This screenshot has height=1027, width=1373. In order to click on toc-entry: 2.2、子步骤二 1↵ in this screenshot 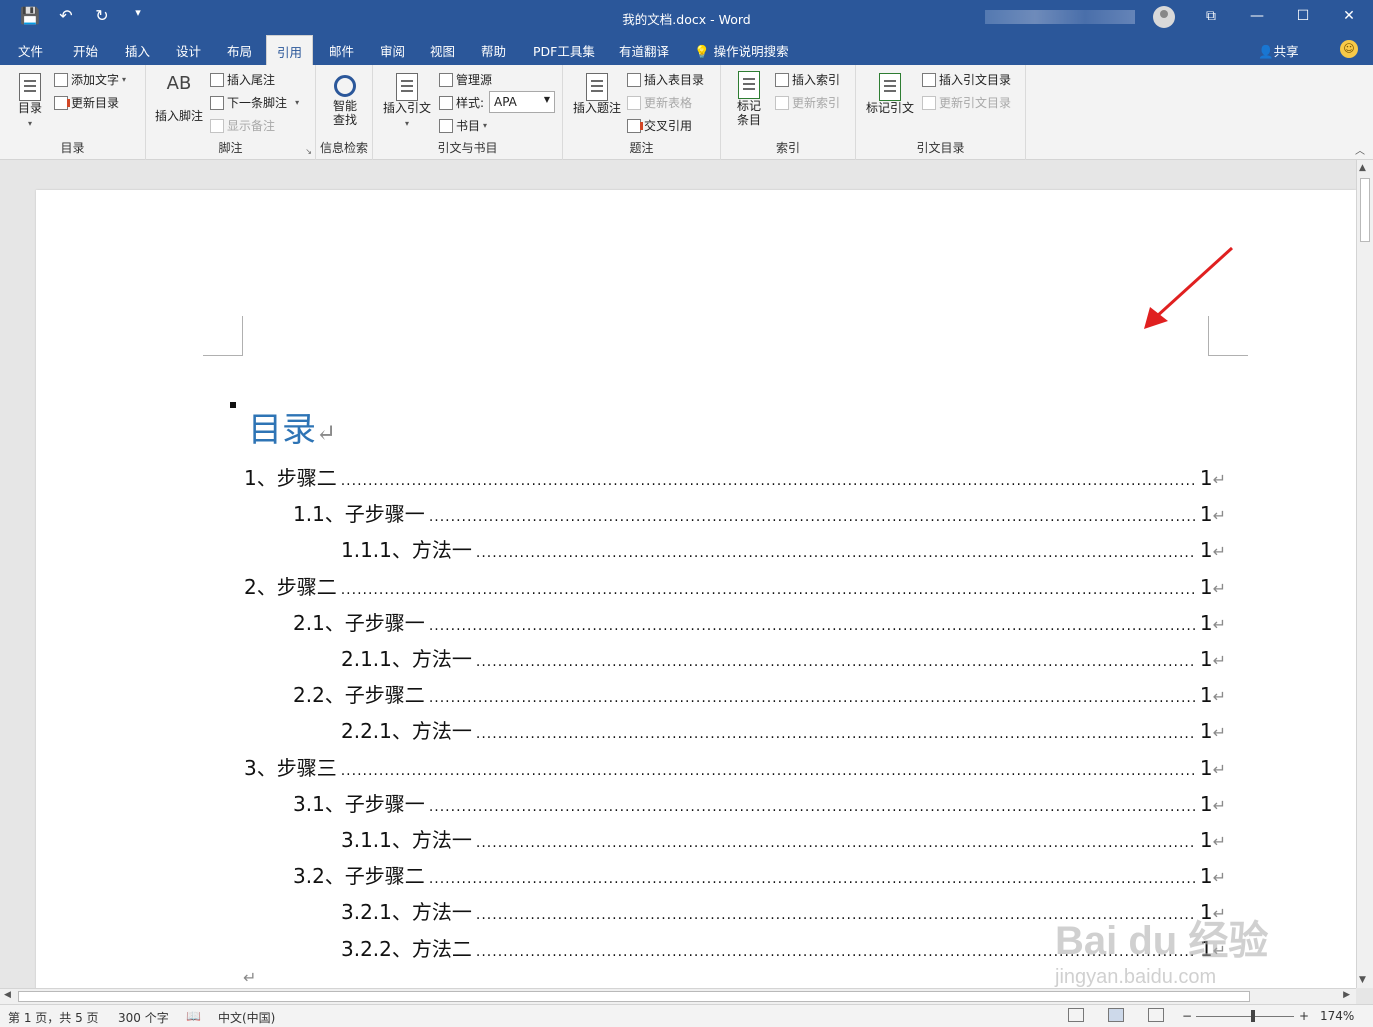, I will do `click(759, 693)`.